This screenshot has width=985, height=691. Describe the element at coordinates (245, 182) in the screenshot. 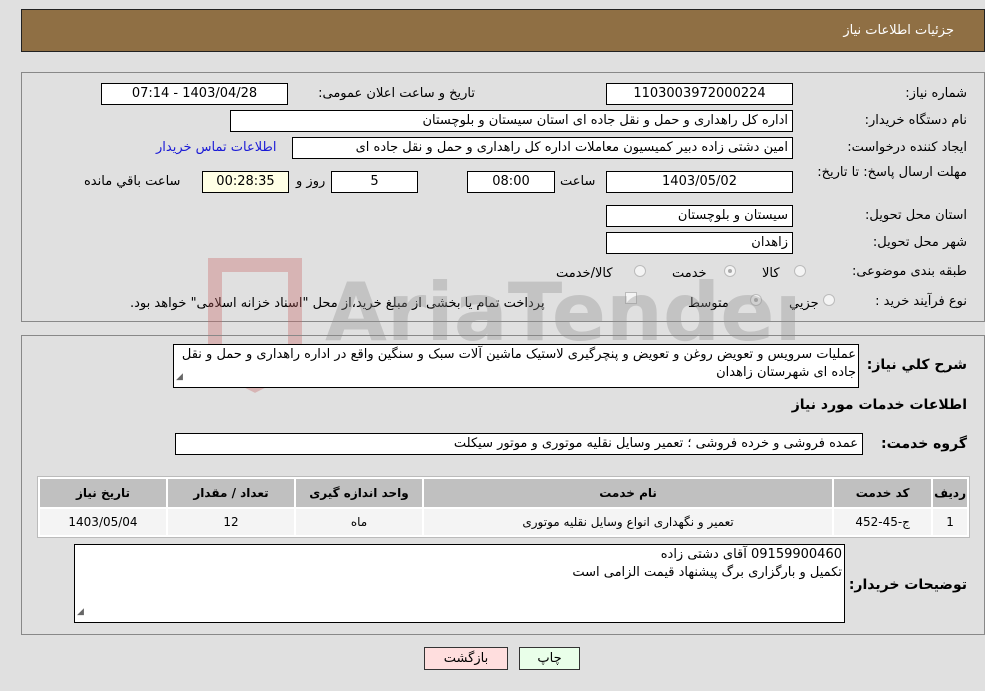

I see `remaining-time-field: 00:28:35` at that location.